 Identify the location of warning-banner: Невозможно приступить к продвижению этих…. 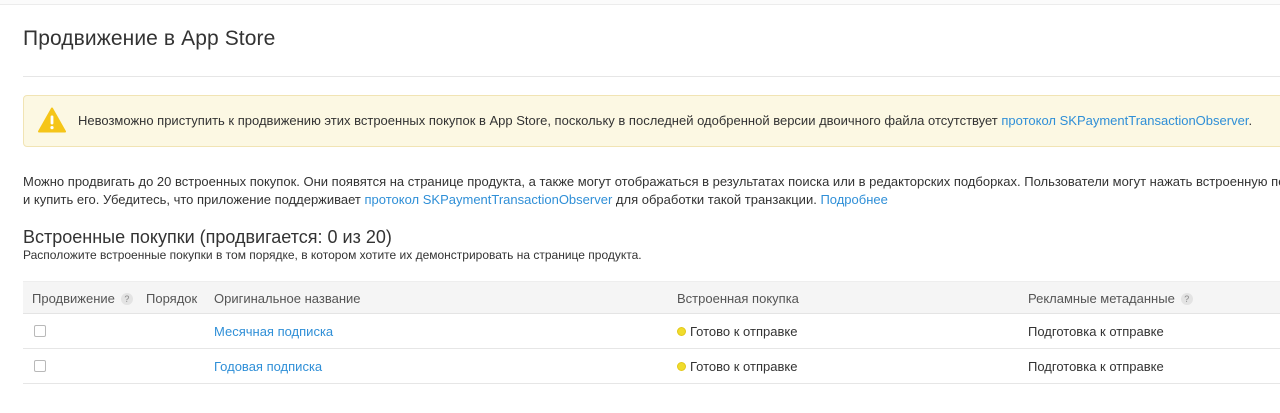
(651, 121).